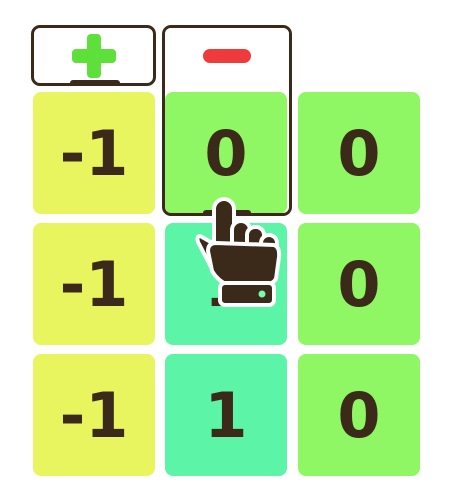 The image size is (450, 500). What do you see at coordinates (95, 83) in the screenshot?
I see `plus-tool-tab` at bounding box center [95, 83].